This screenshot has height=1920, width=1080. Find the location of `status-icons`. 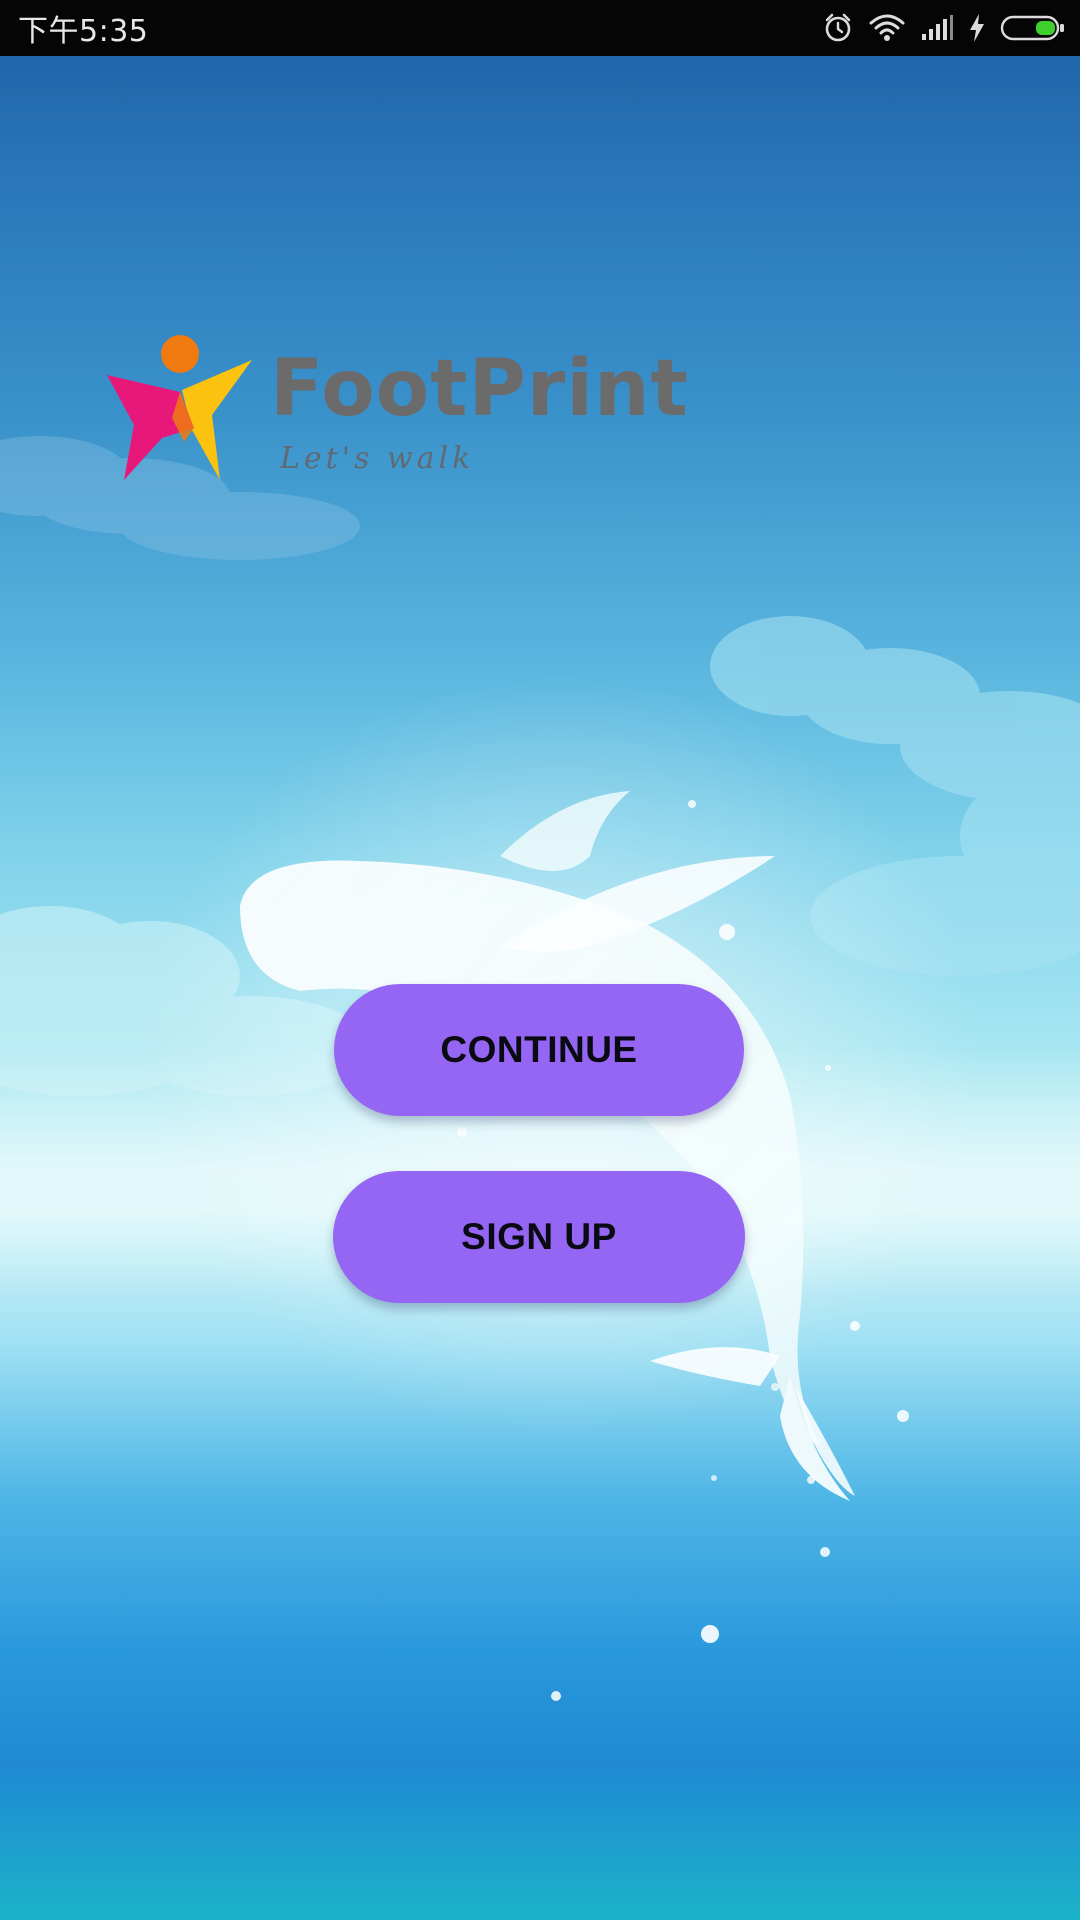

status-icons is located at coordinates (944, 28).